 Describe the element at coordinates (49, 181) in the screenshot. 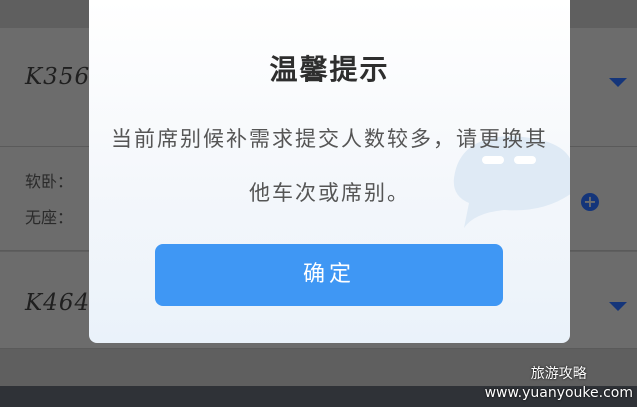

I see `seat-type-label: 软卧：` at that location.